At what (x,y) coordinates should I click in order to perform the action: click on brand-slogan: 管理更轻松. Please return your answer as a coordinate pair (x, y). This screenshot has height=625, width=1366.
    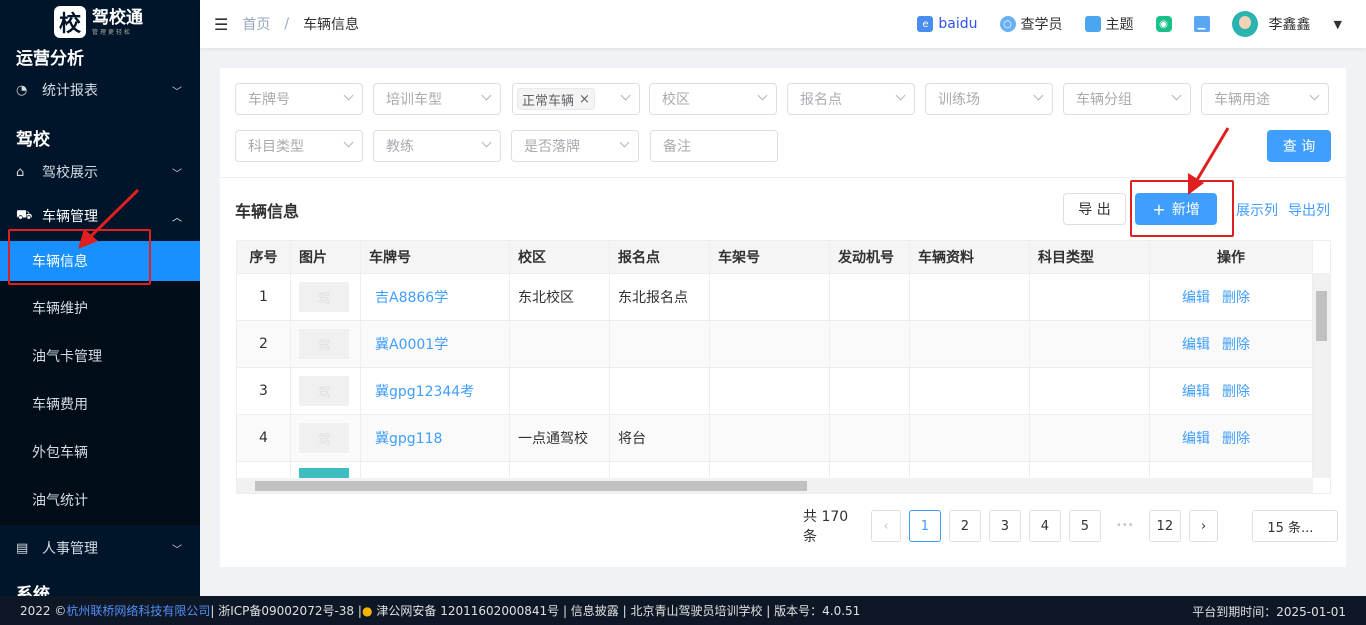
    Looking at the image, I should click on (112, 32).